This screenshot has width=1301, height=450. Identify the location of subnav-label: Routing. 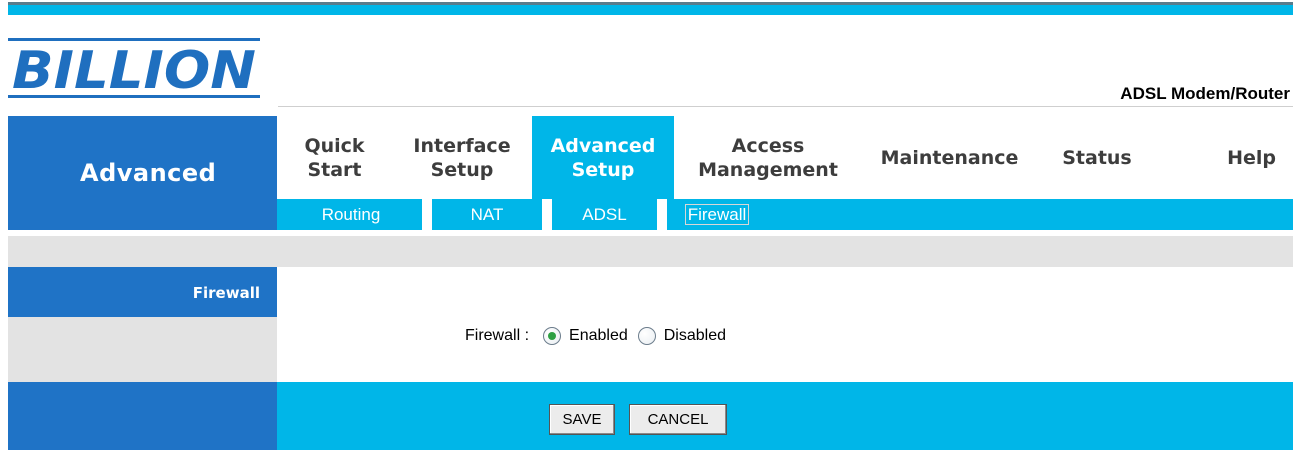
(351, 214).